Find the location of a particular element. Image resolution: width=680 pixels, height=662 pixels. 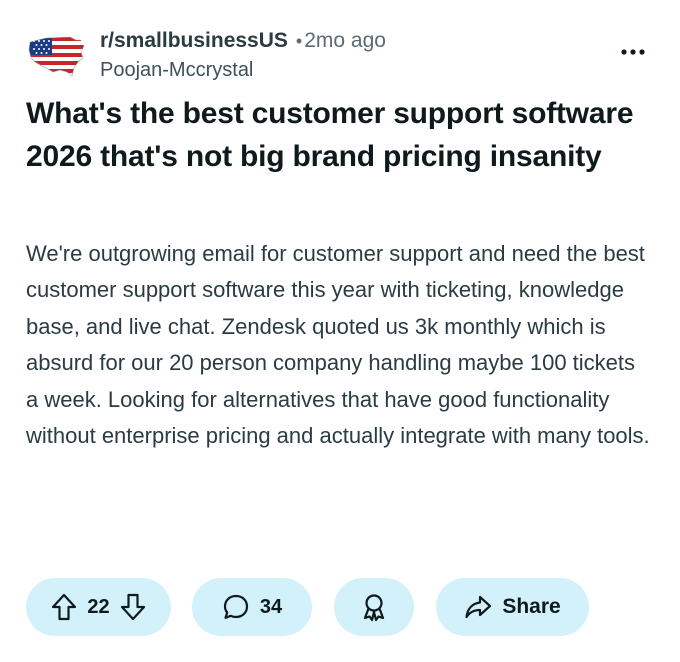

share-label: Share is located at coordinates (531, 606).